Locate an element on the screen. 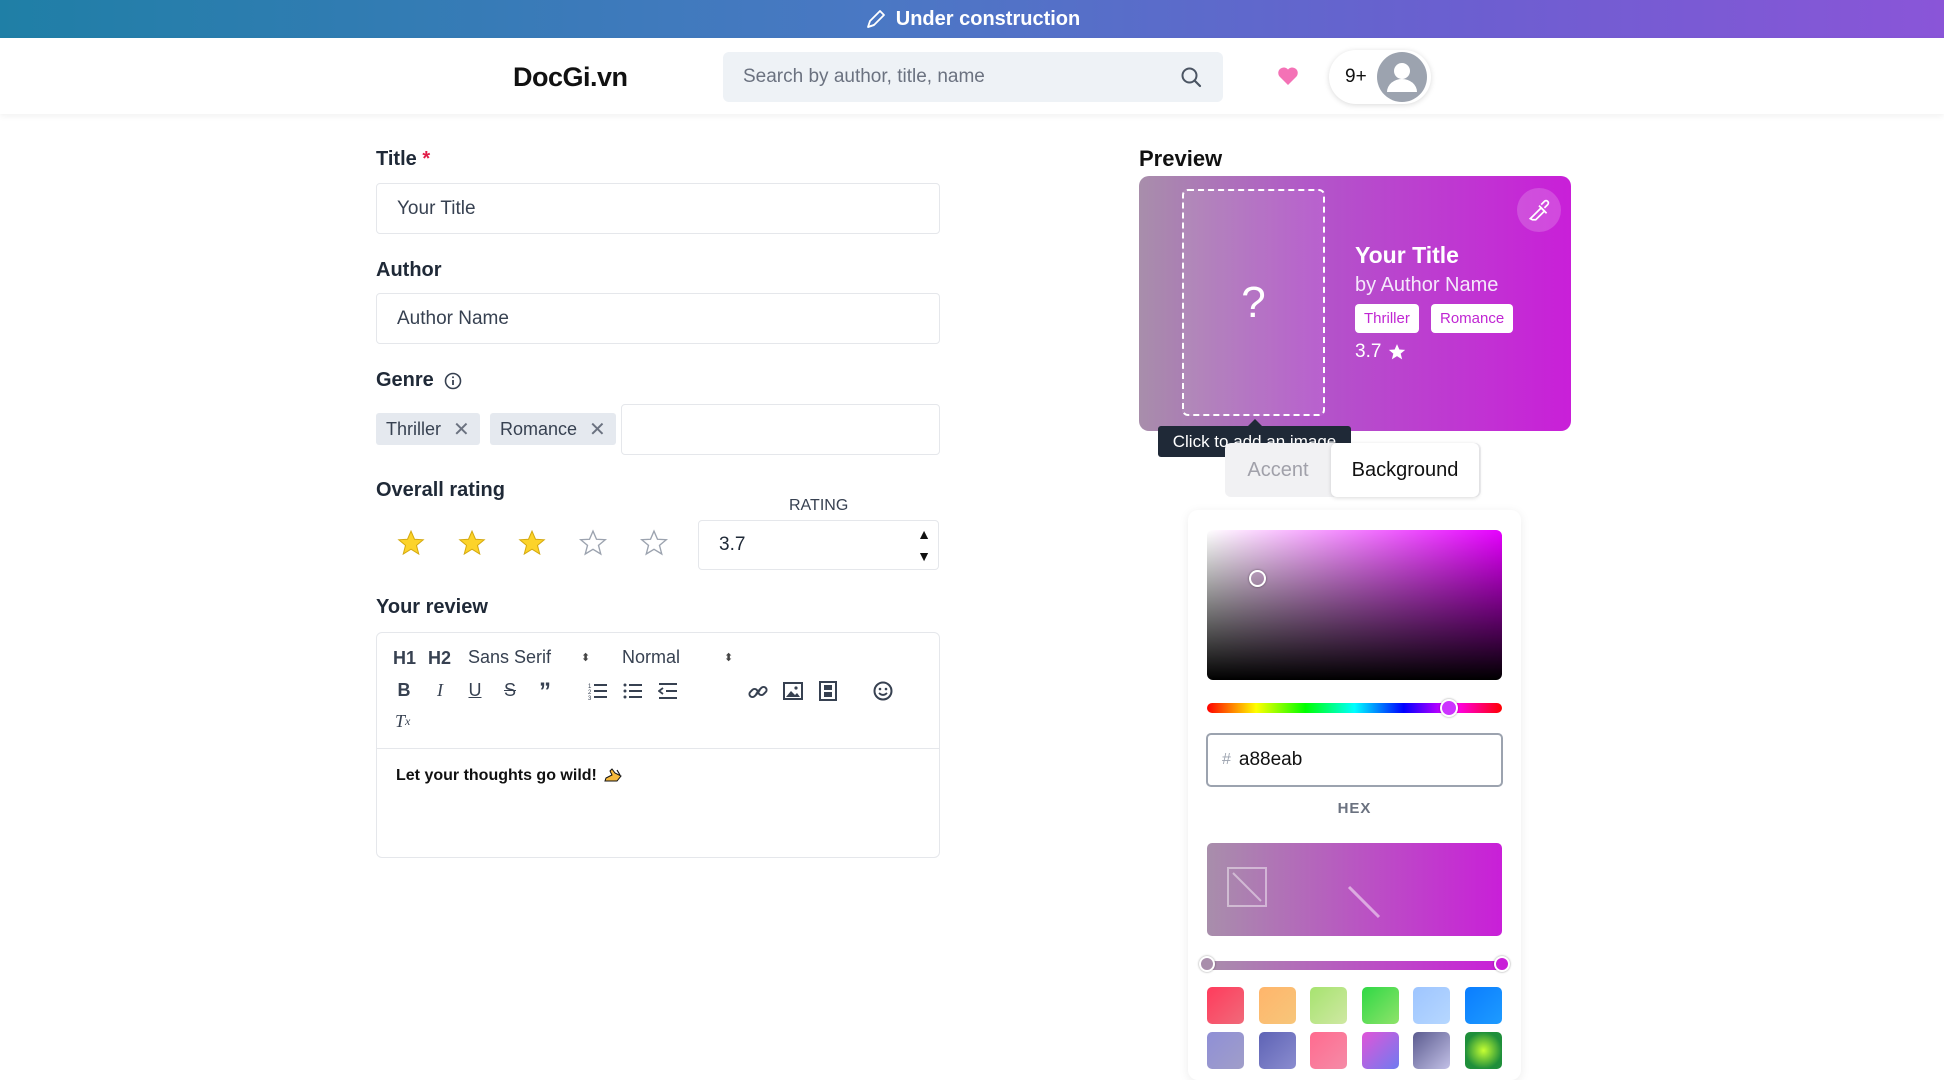 The image size is (1944, 1080). genre-chip-romance: Romance ✕ is located at coordinates (553, 429).